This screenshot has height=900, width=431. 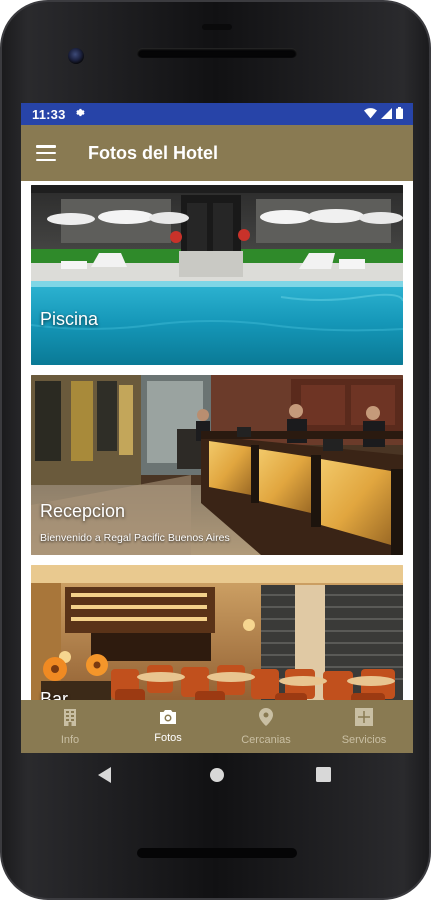 I want to click on nav-item-cercanias: Cercanias, so click(x=266, y=726).